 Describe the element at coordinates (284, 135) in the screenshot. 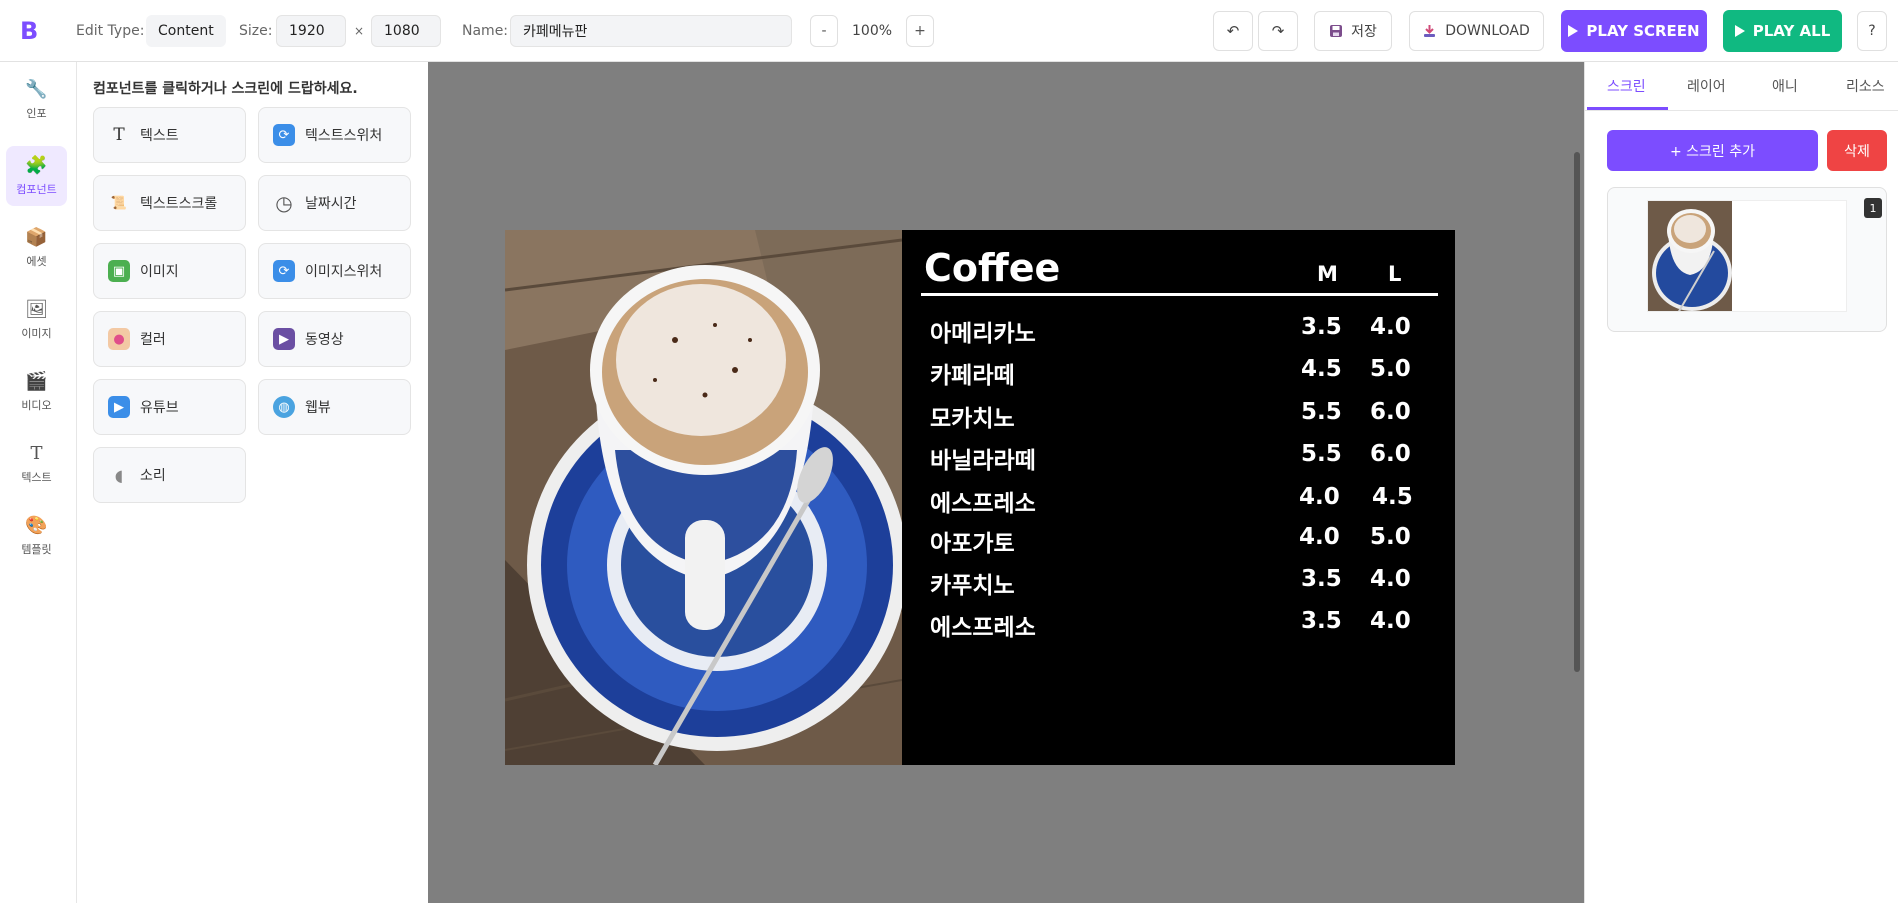

I see `switch-icon: ⟳` at that location.